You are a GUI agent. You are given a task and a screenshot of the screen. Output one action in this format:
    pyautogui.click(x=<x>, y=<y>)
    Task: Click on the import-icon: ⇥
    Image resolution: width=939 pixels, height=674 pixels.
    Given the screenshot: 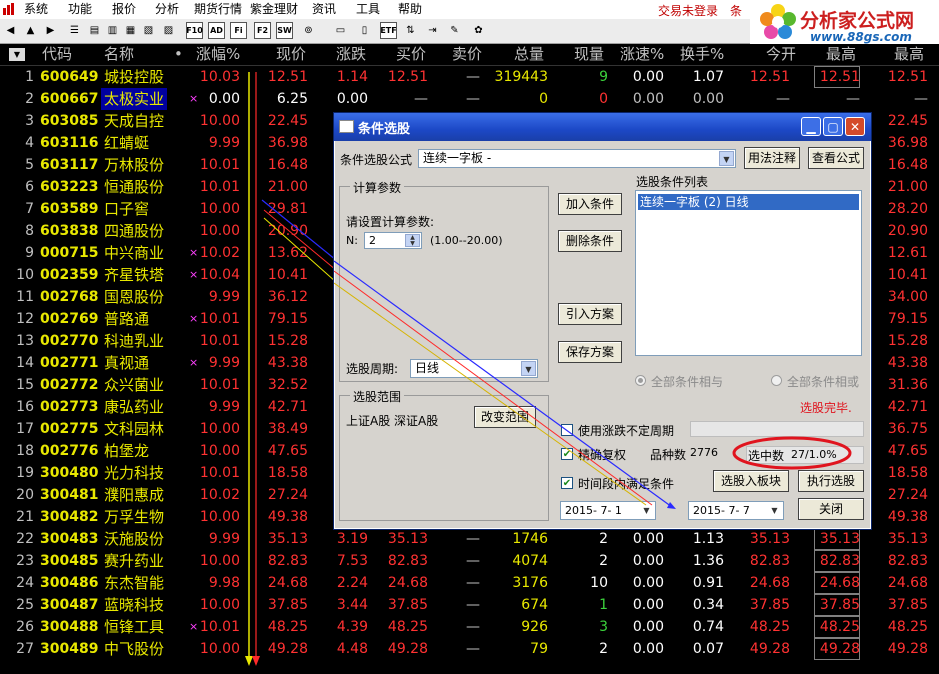 What is the action you would take?
    pyautogui.click(x=432, y=30)
    